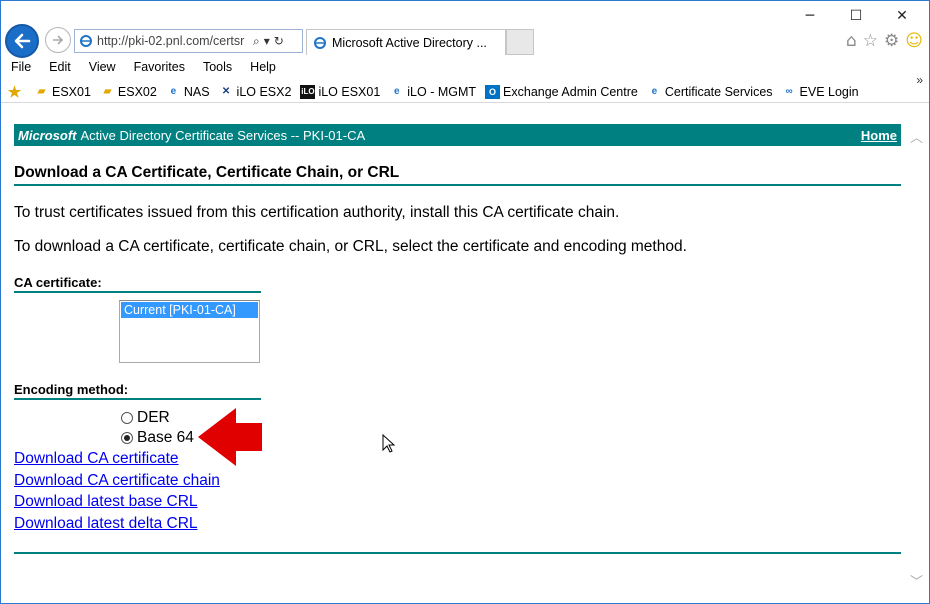 The image size is (930, 604). Describe the element at coordinates (263, 69) in the screenshot. I see `menu-help: Help` at that location.